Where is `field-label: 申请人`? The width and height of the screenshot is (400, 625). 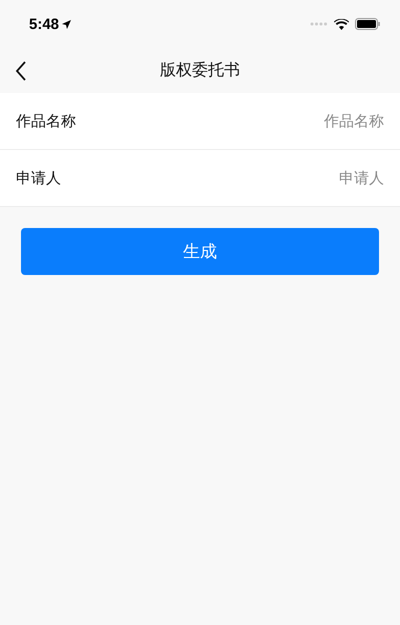
field-label: 申请人 is located at coordinates (38, 178).